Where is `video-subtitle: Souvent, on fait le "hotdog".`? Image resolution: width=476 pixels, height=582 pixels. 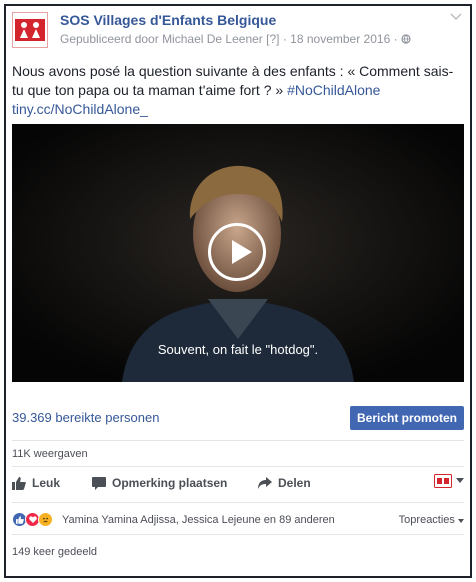
video-subtitle: Souvent, on fait le "hotdog". is located at coordinates (238, 349).